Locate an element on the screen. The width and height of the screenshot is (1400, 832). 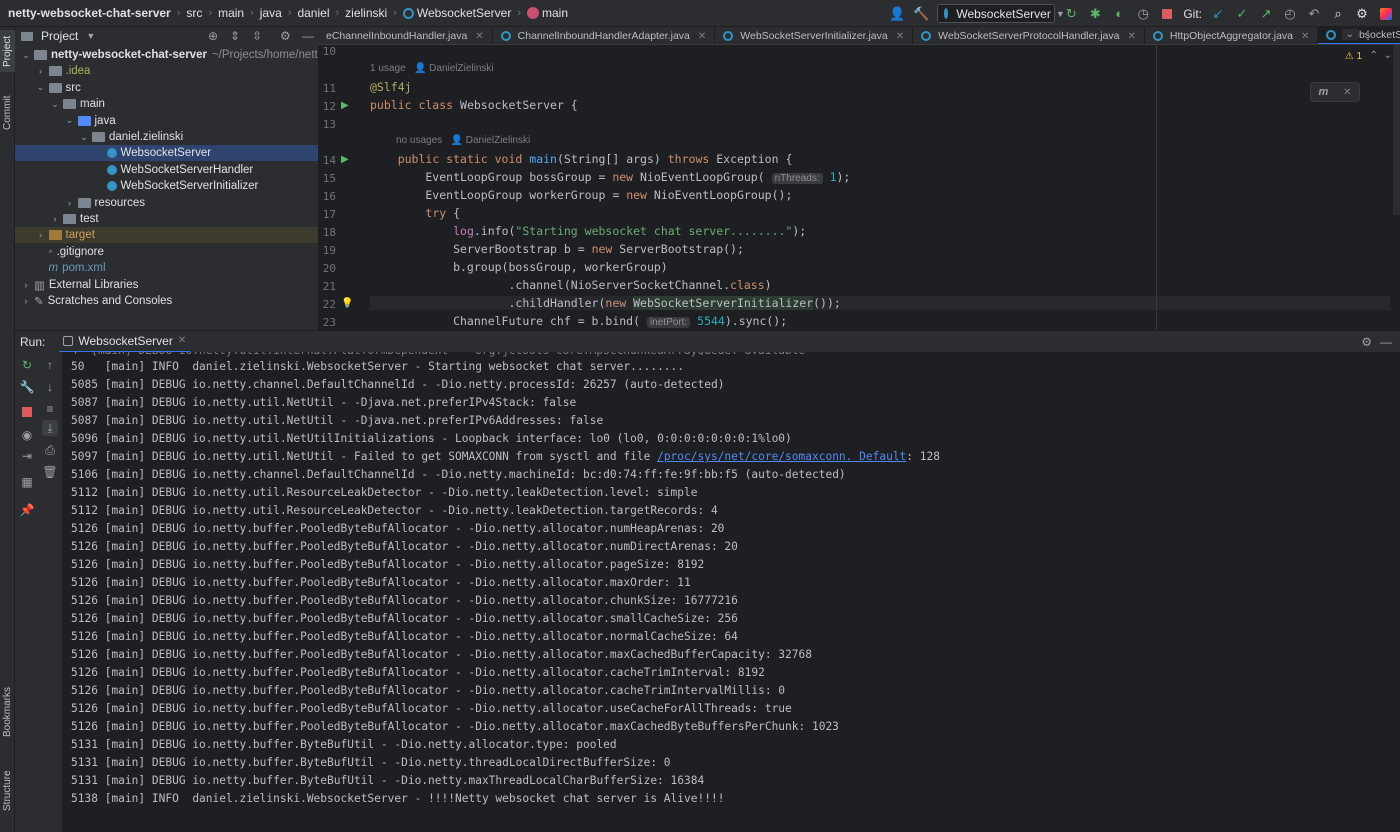
locate-icon: ⊕ is located at coordinates (213, 36).